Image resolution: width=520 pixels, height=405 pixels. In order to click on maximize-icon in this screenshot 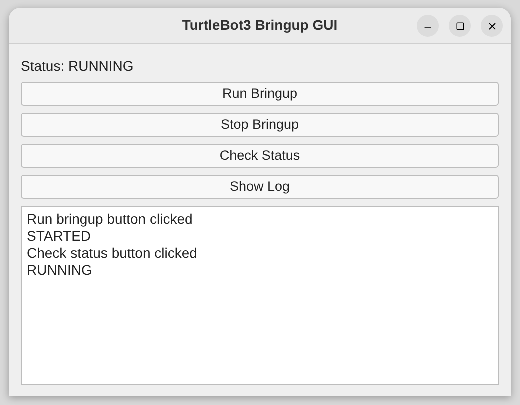, I will do `click(460, 26)`.